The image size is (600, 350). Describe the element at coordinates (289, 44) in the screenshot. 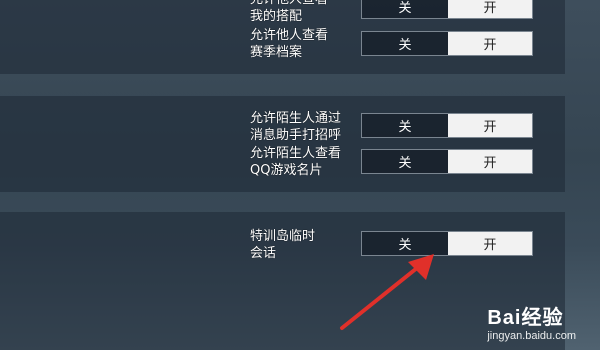

I see `setting-label-view-season: 允许他人查看 赛季档案` at that location.